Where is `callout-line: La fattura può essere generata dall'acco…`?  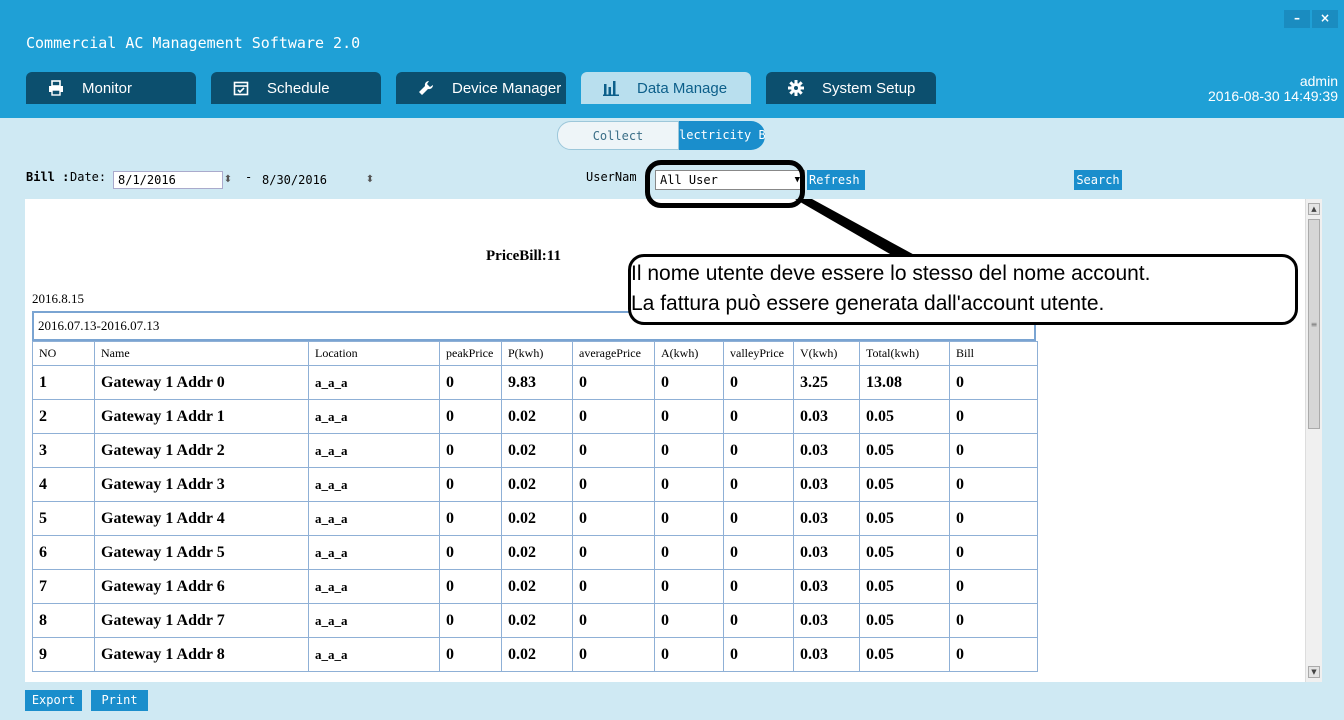
callout-line: La fattura può essere generata dall'acco… is located at coordinates (868, 303).